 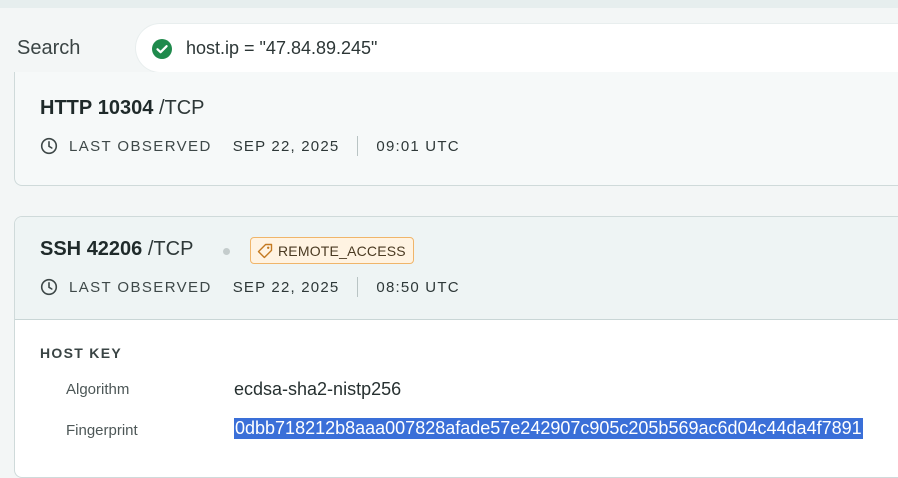 I want to click on algorithm-key: Algorithm, so click(x=98, y=389).